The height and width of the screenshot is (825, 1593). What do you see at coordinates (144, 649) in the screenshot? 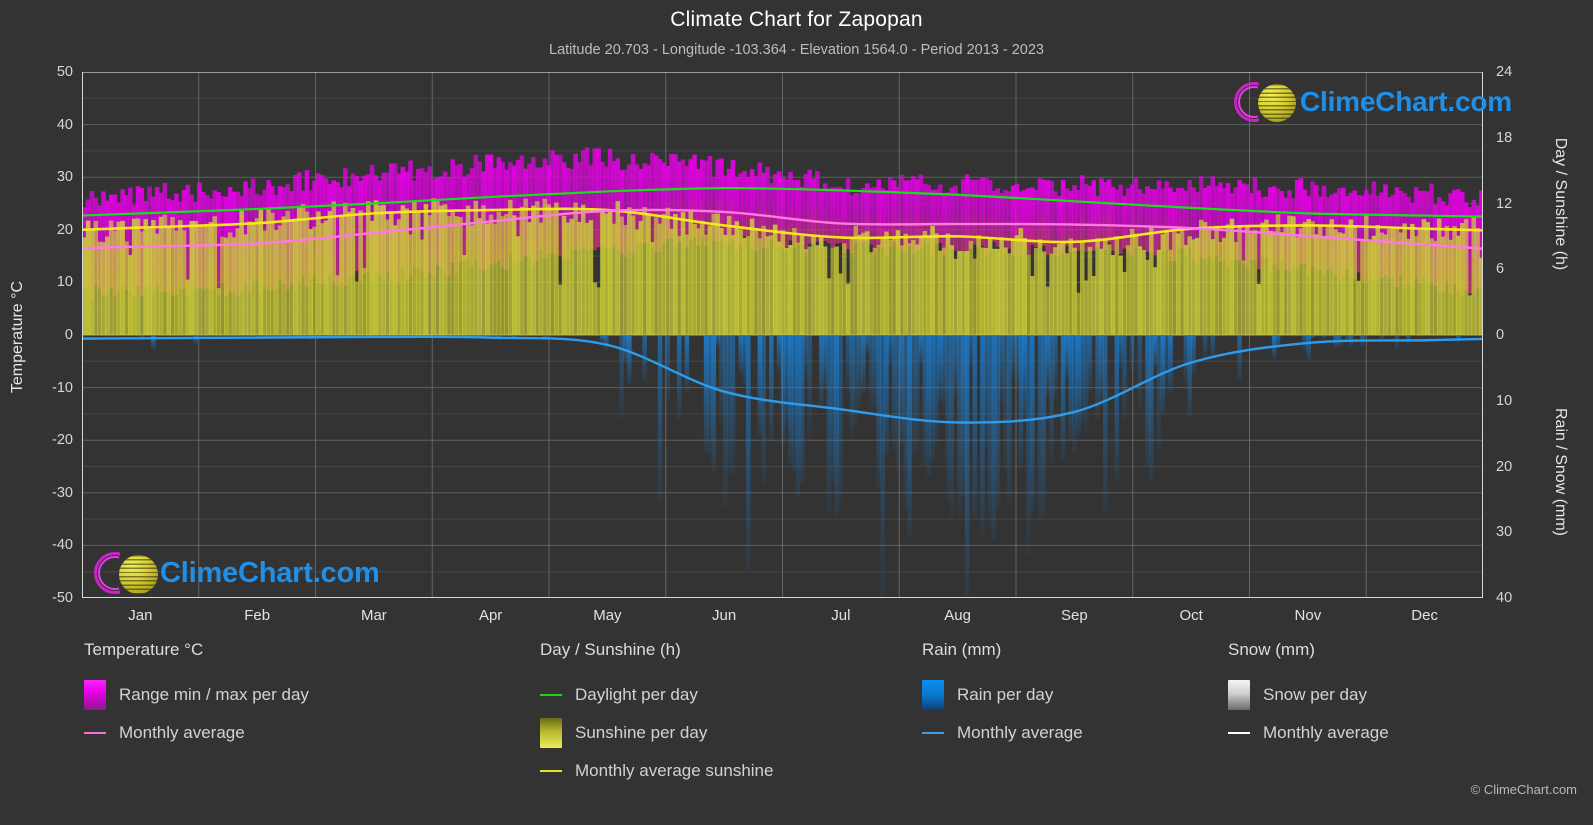
I see `legend-header: Temperature °C` at bounding box center [144, 649].